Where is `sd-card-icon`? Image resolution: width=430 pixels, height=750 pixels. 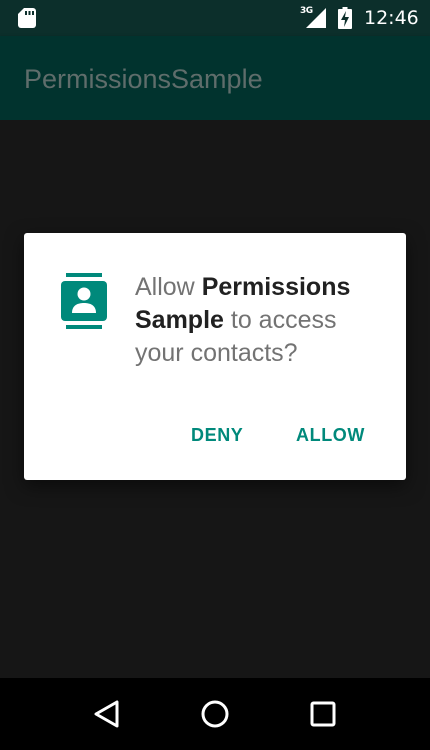 sd-card-icon is located at coordinates (27, 18).